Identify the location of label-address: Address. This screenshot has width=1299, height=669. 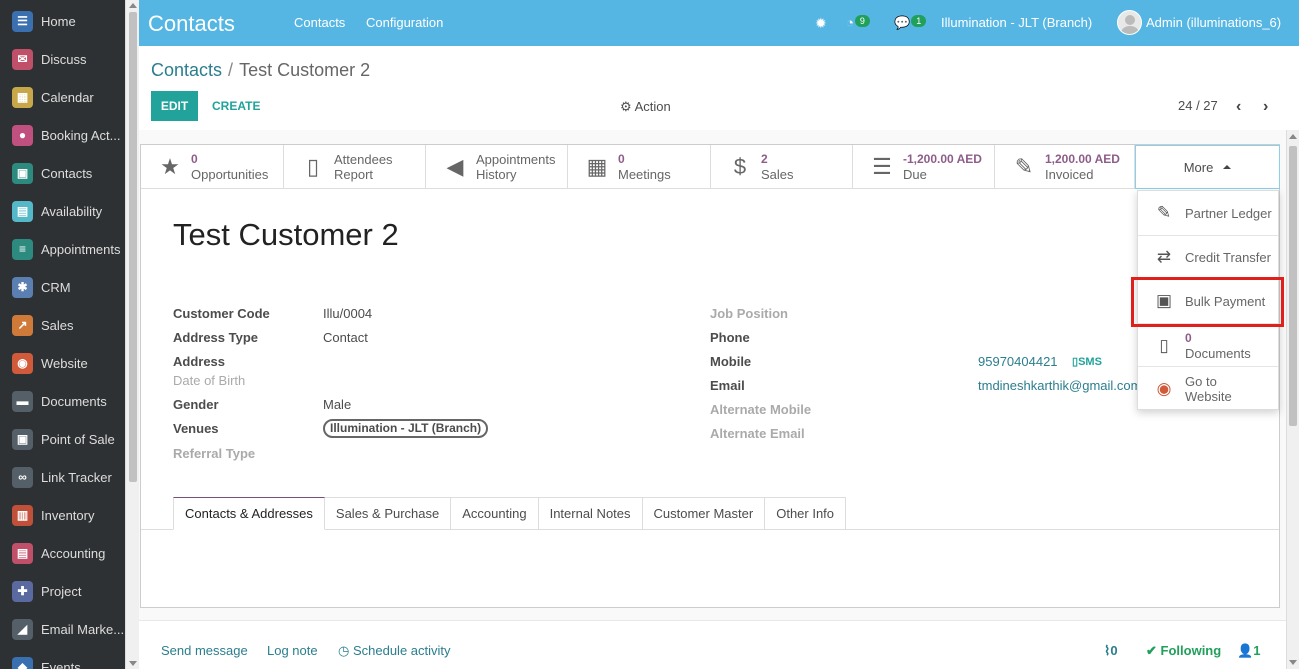
(199, 361).